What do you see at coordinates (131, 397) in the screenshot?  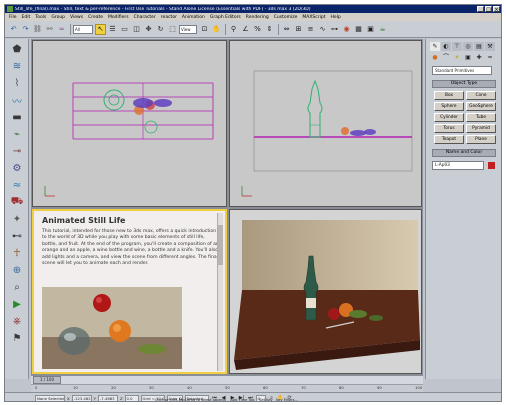 I see `z-coord-field: 0.0` at bounding box center [131, 397].